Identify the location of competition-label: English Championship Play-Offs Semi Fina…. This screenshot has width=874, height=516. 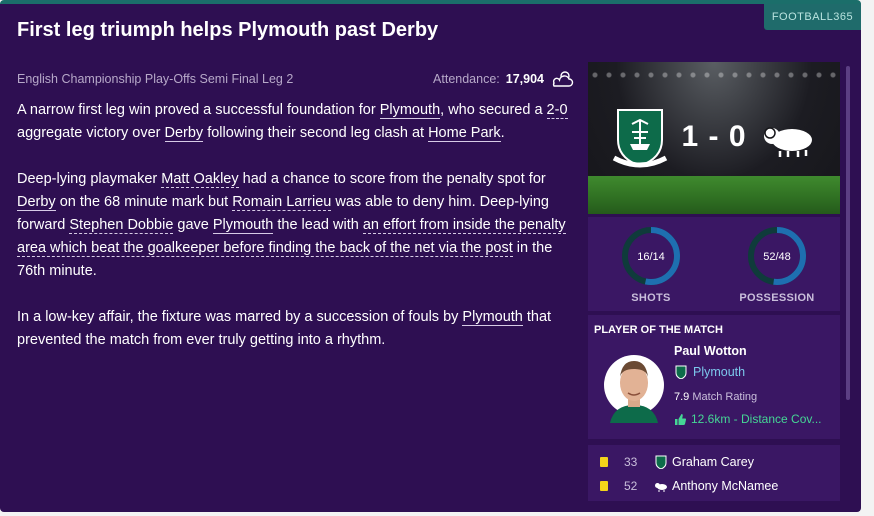
(155, 79).